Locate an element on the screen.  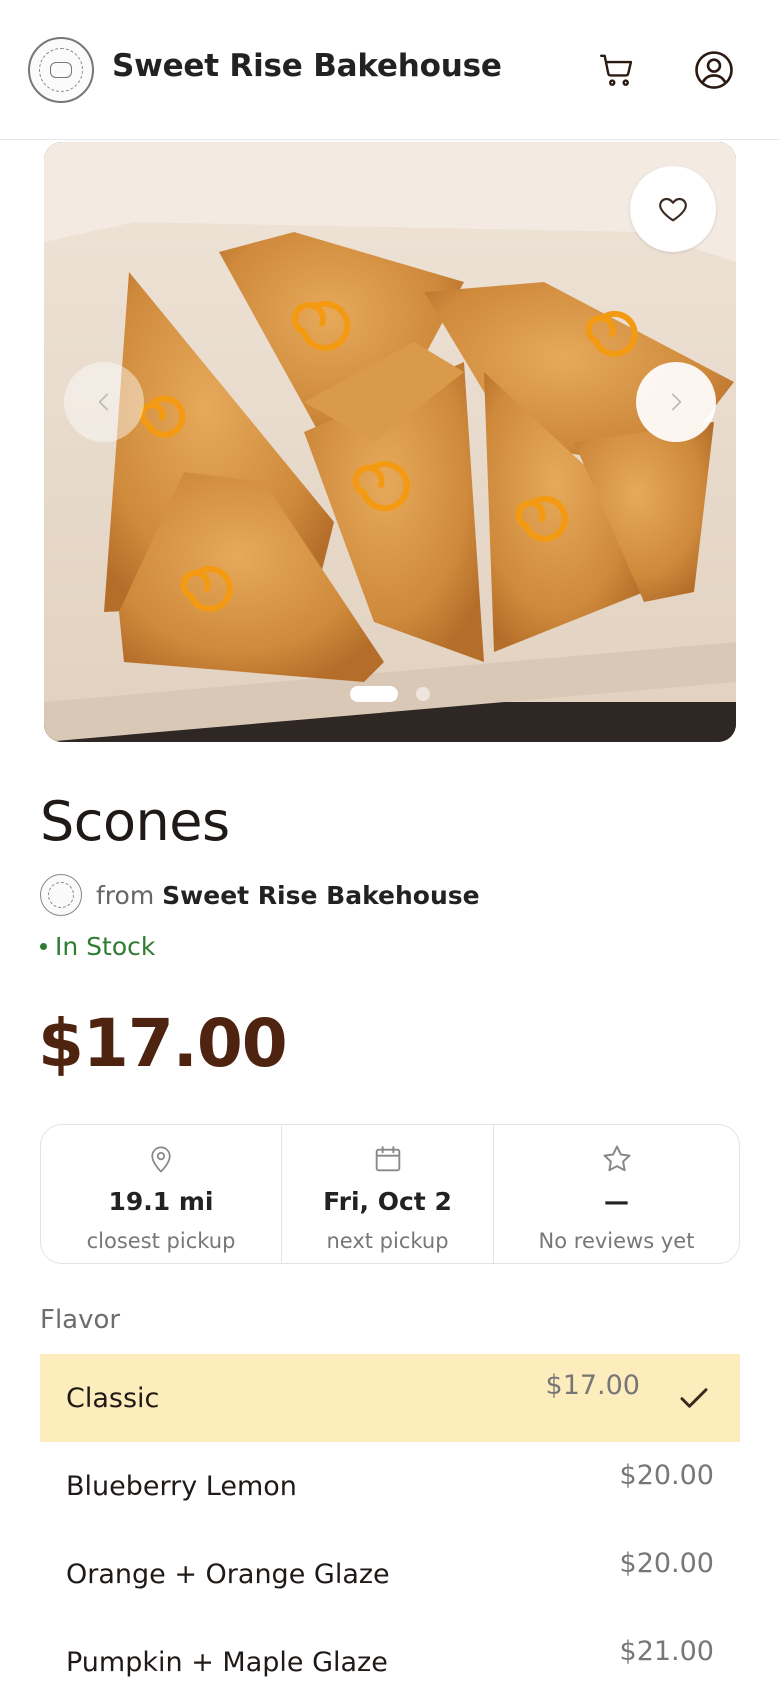
stock-status: In Stock is located at coordinates (97, 946).